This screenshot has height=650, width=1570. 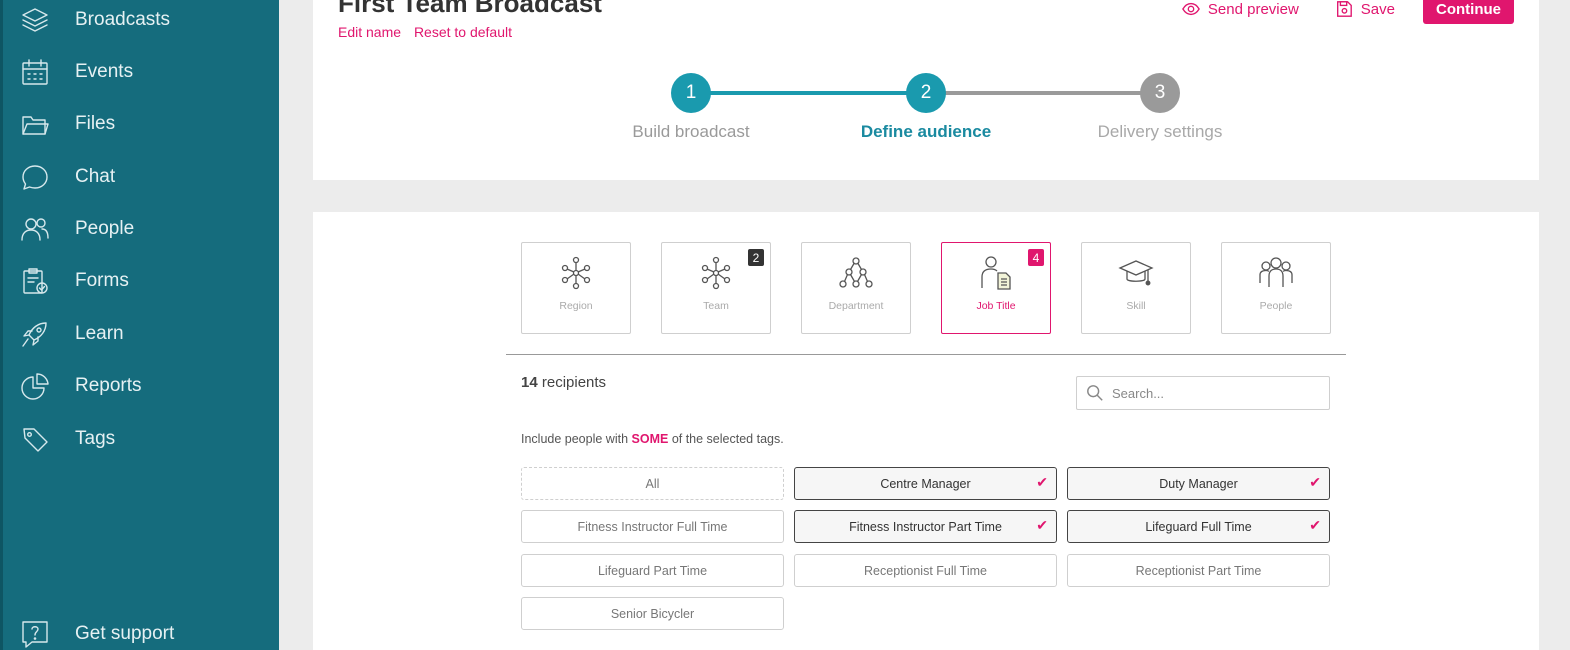 What do you see at coordinates (35, 72) in the screenshot?
I see `calendar-icon` at bounding box center [35, 72].